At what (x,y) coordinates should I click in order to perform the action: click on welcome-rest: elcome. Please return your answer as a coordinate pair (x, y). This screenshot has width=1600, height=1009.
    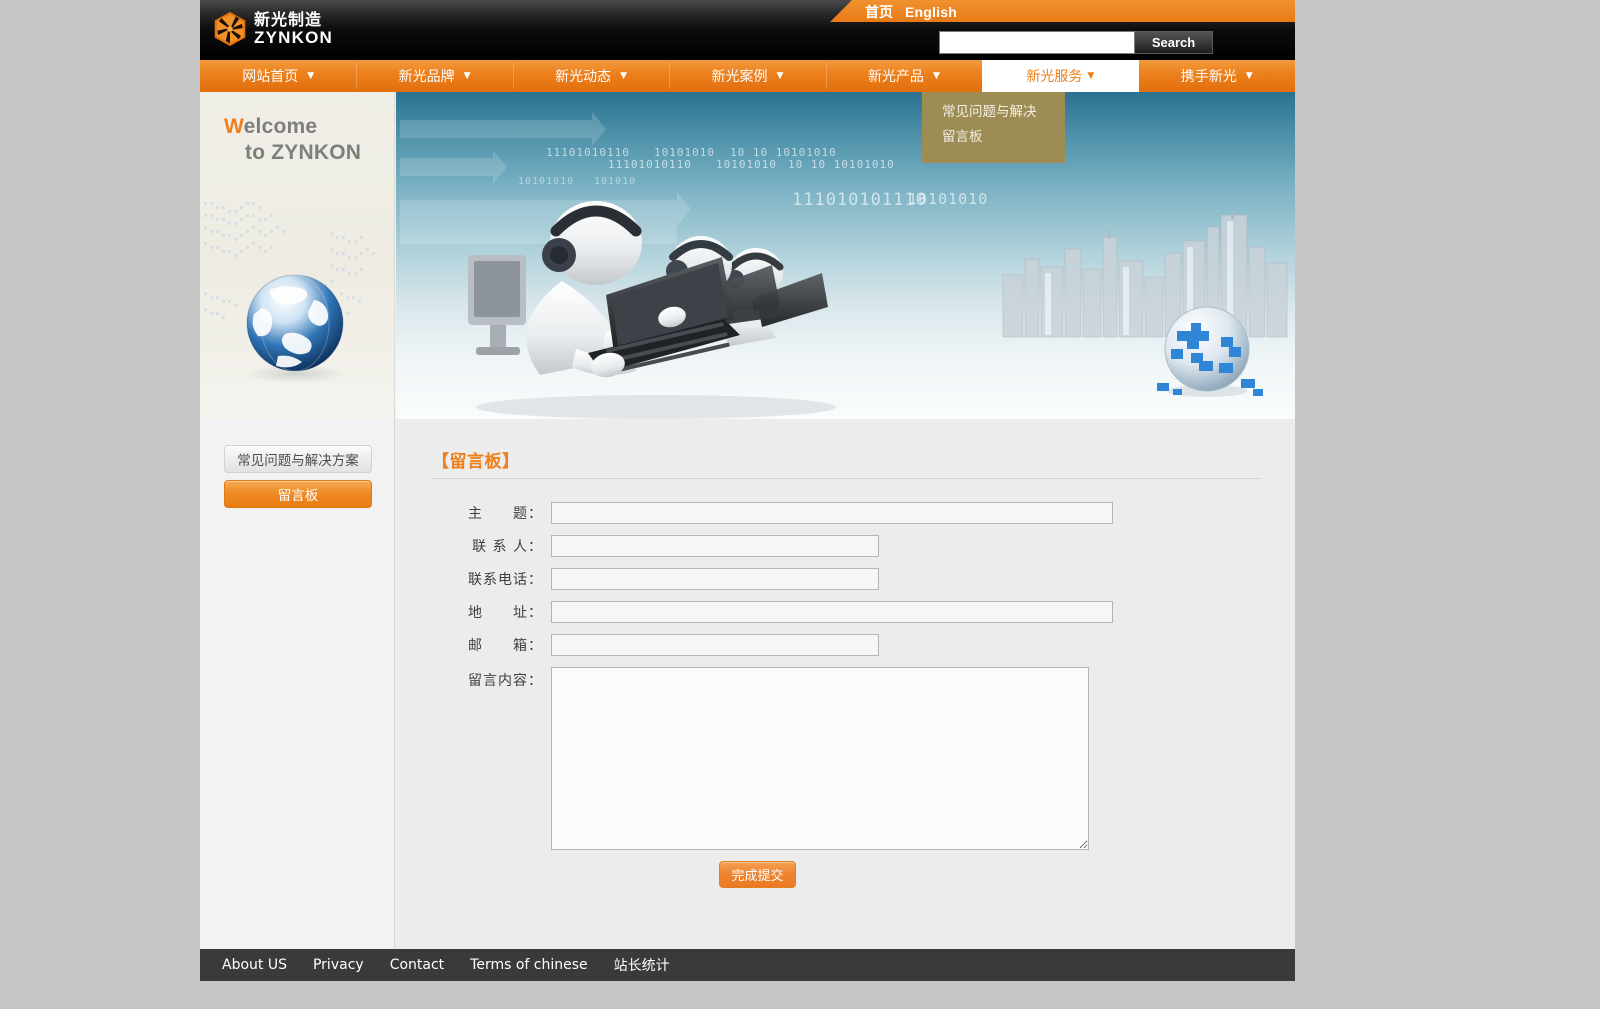
    Looking at the image, I should click on (280, 126).